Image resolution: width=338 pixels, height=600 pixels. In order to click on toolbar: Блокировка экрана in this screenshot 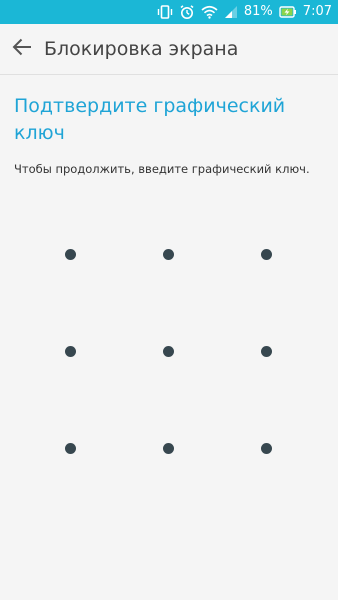, I will do `click(169, 49)`.